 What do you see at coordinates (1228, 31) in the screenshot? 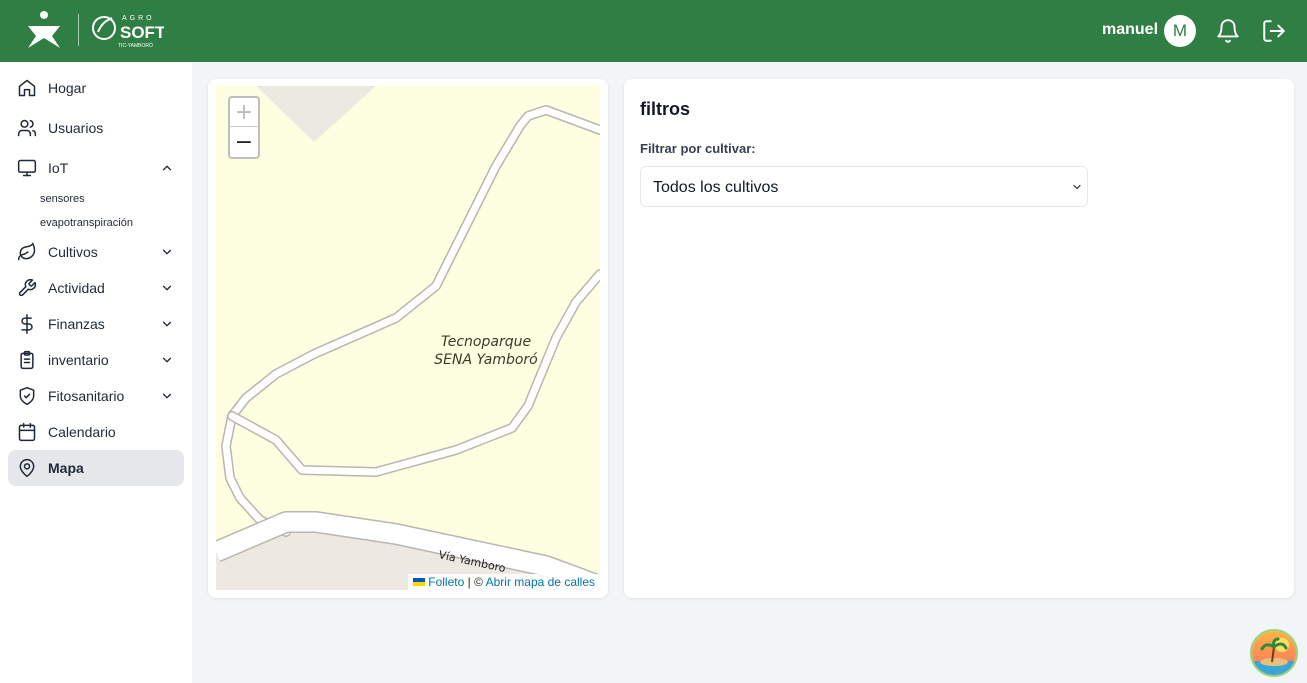
I see `bell-icon` at bounding box center [1228, 31].